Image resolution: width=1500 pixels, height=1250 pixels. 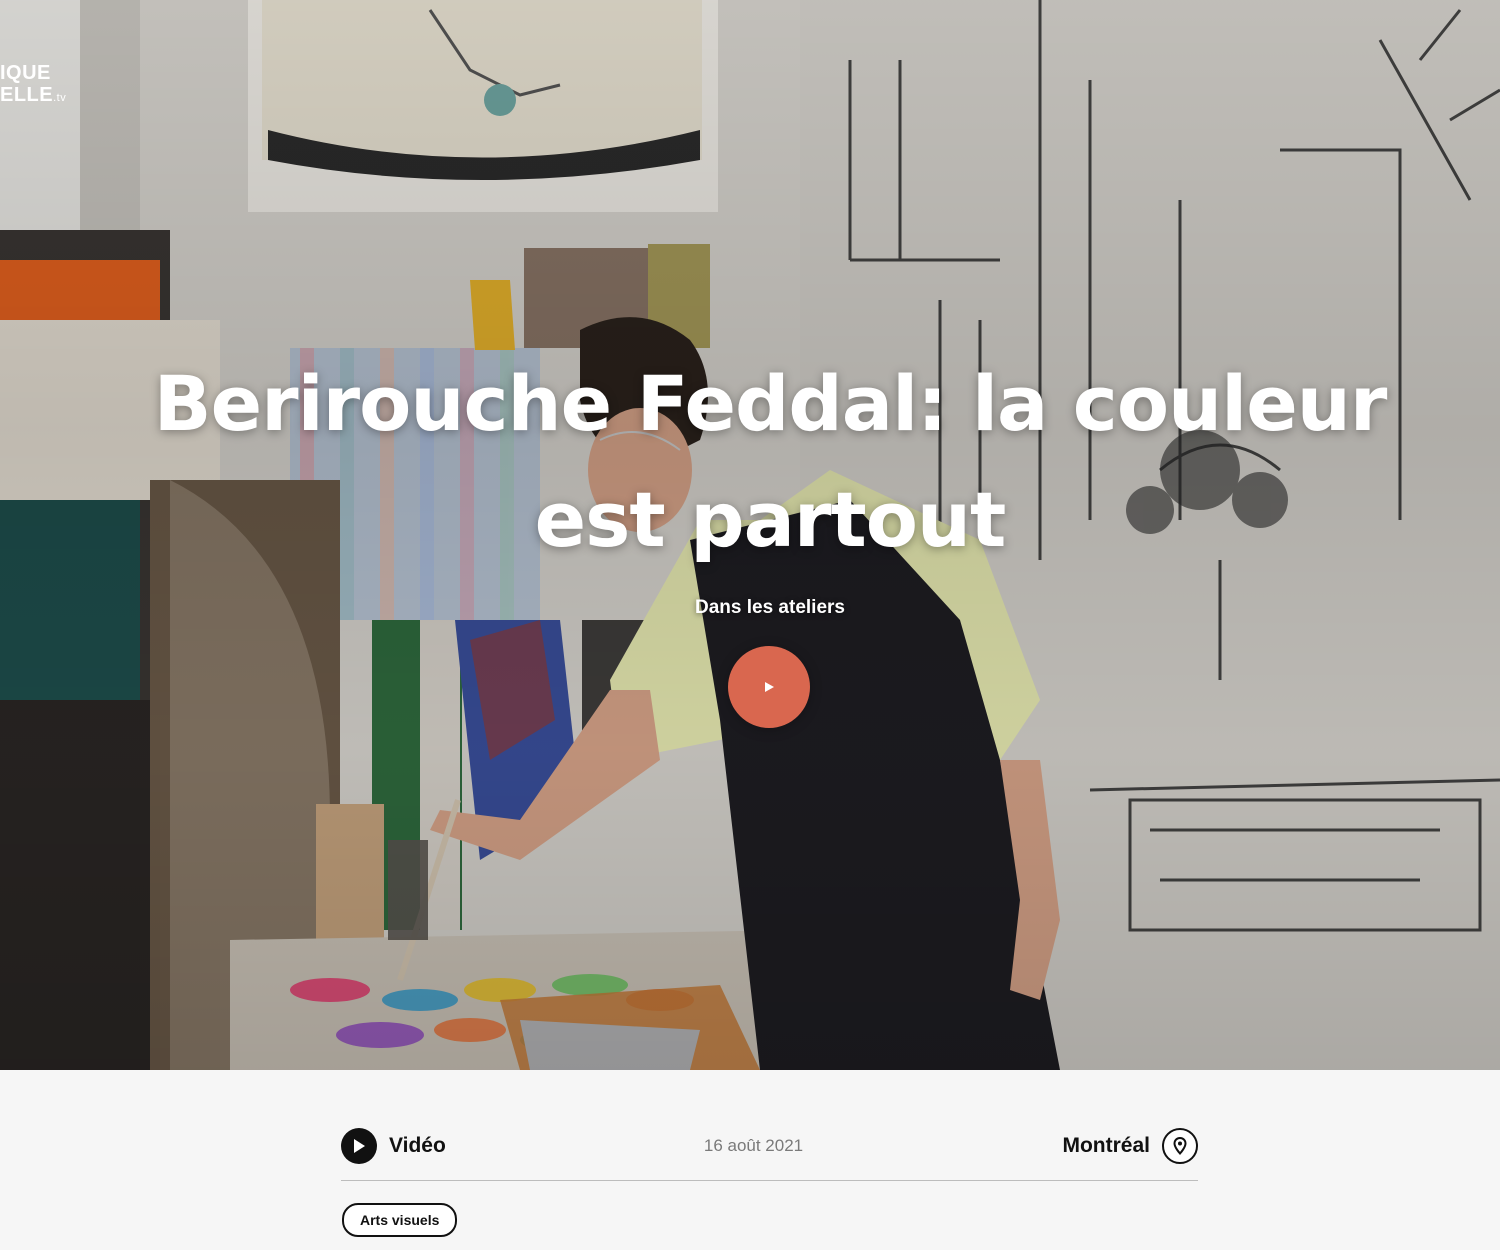 I want to click on map-pin-icon, so click(x=1180, y=1146).